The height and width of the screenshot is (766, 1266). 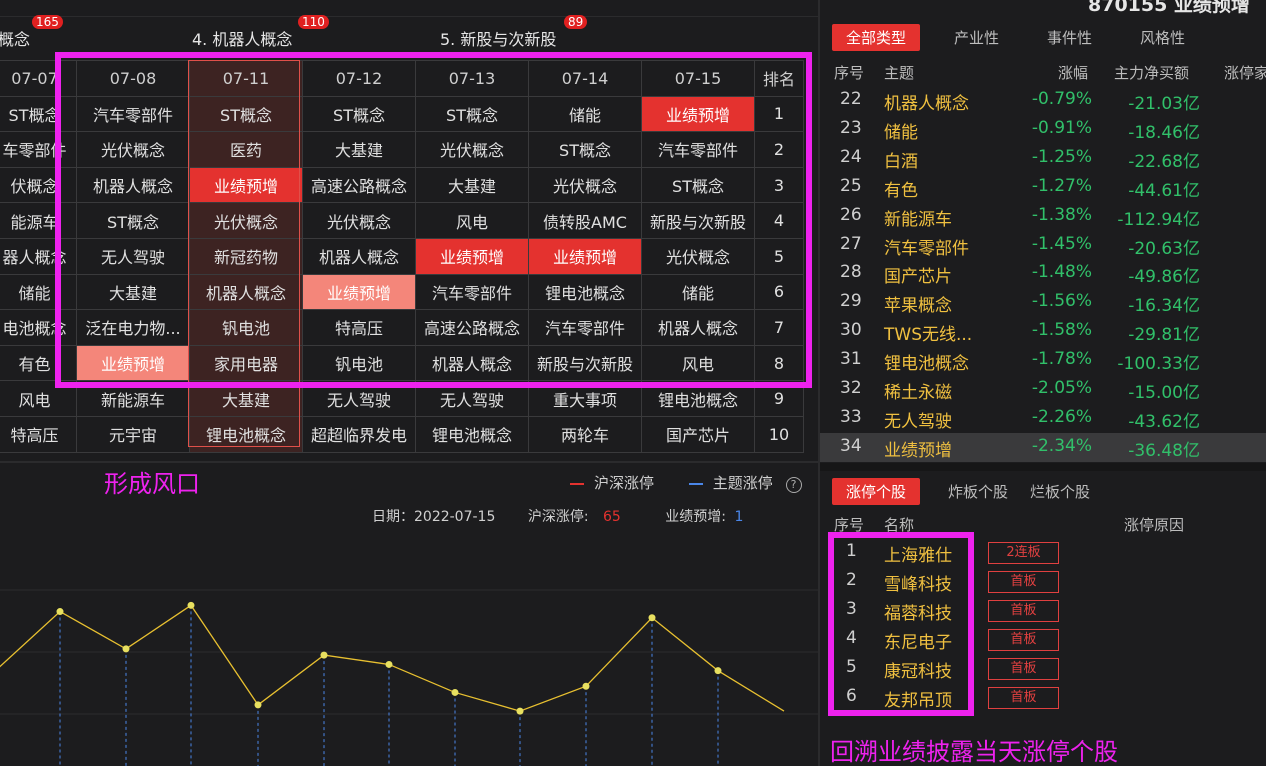 What do you see at coordinates (31, 32) in the screenshot?
I see `hot-theme-3: 概念 165` at bounding box center [31, 32].